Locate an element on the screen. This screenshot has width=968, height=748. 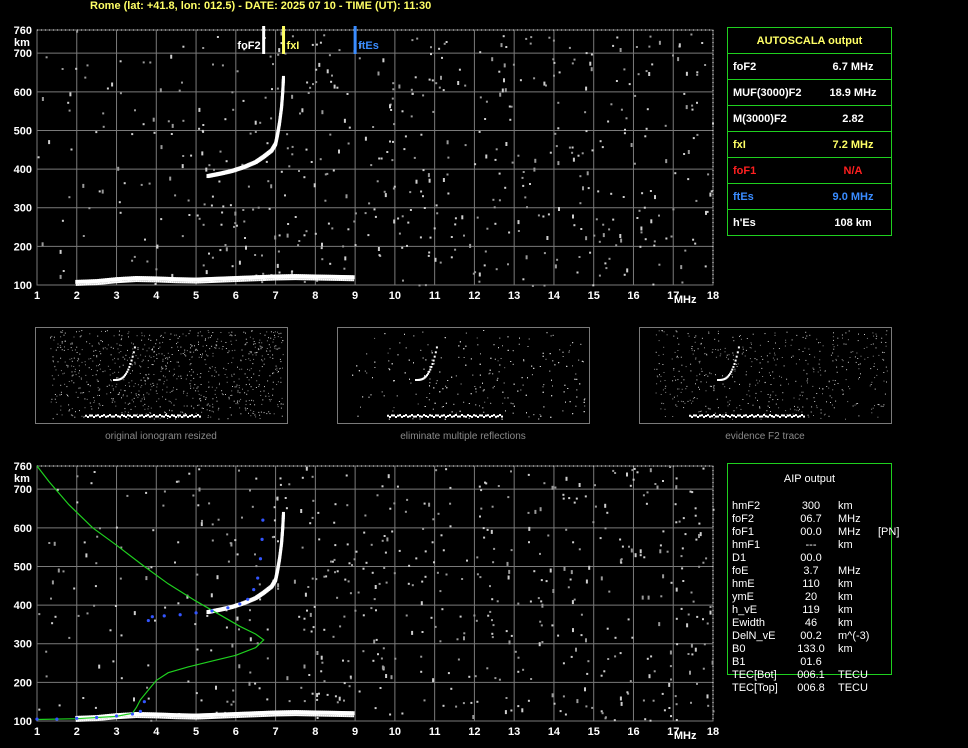
aip-extra is located at coordinates (893, 610).